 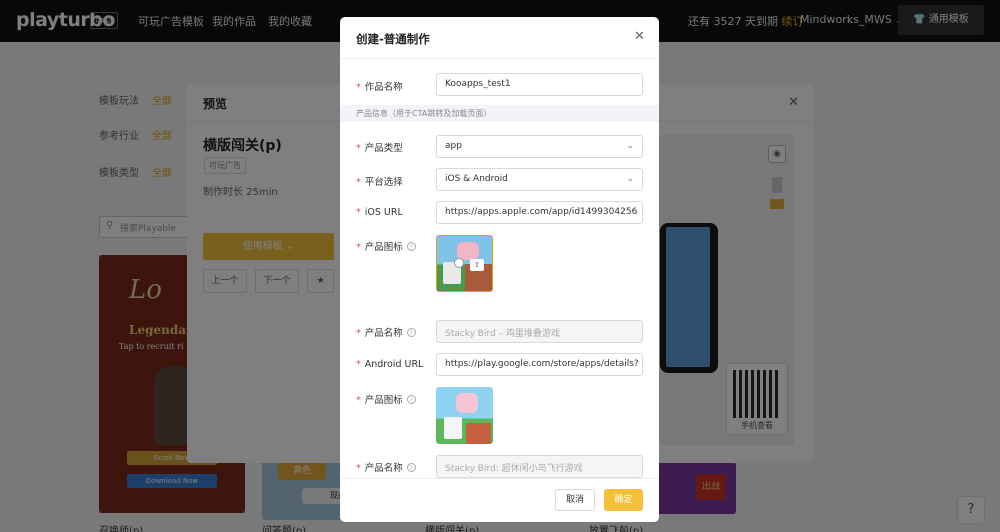 I want to click on close-icon: ✕, so click(x=639, y=36).